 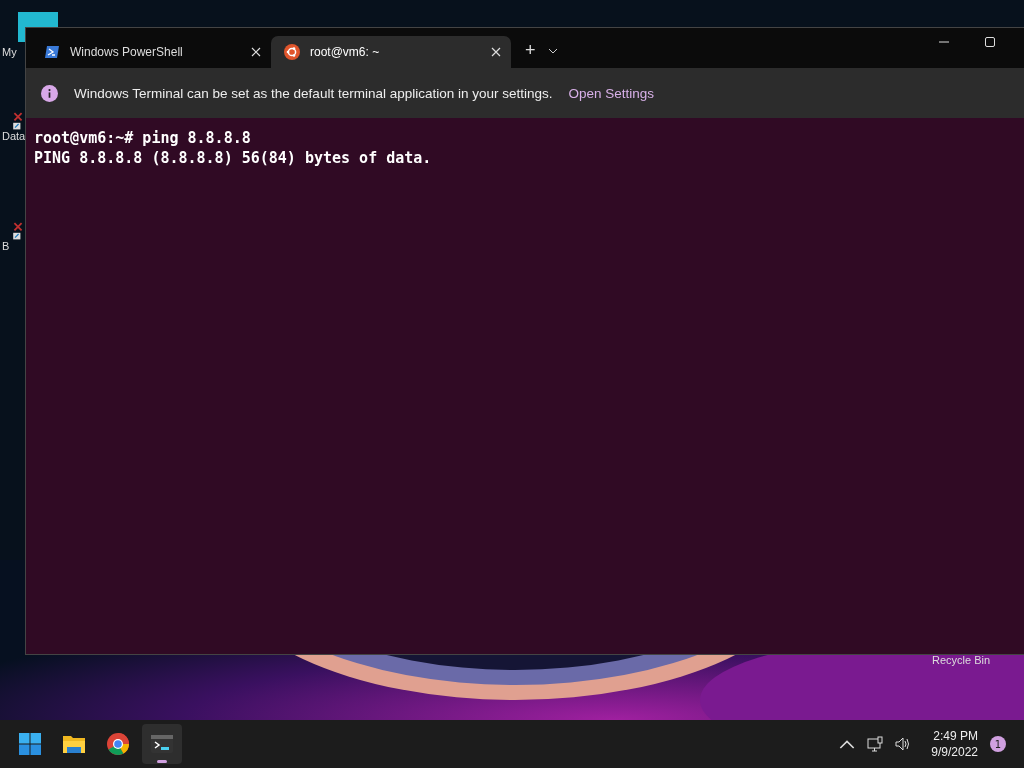 What do you see at coordinates (954, 752) in the screenshot?
I see `date-text: 9/9/2022` at bounding box center [954, 752].